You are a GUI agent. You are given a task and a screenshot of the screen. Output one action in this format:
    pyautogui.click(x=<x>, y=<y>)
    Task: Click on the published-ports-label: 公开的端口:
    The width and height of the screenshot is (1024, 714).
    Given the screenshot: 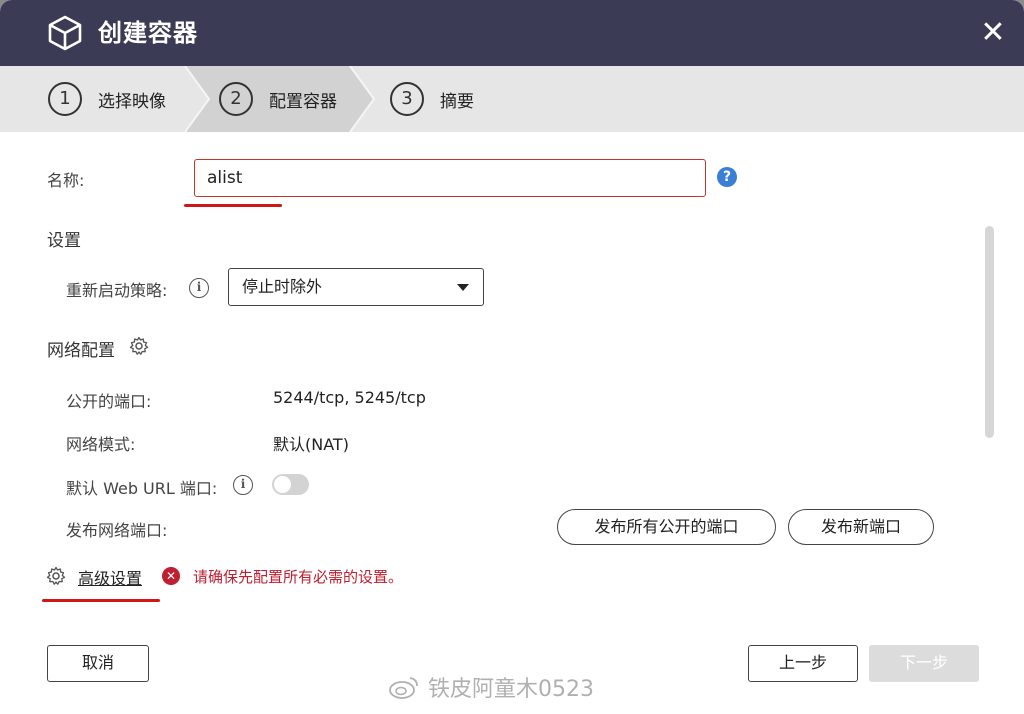 What is the action you would take?
    pyautogui.click(x=109, y=401)
    